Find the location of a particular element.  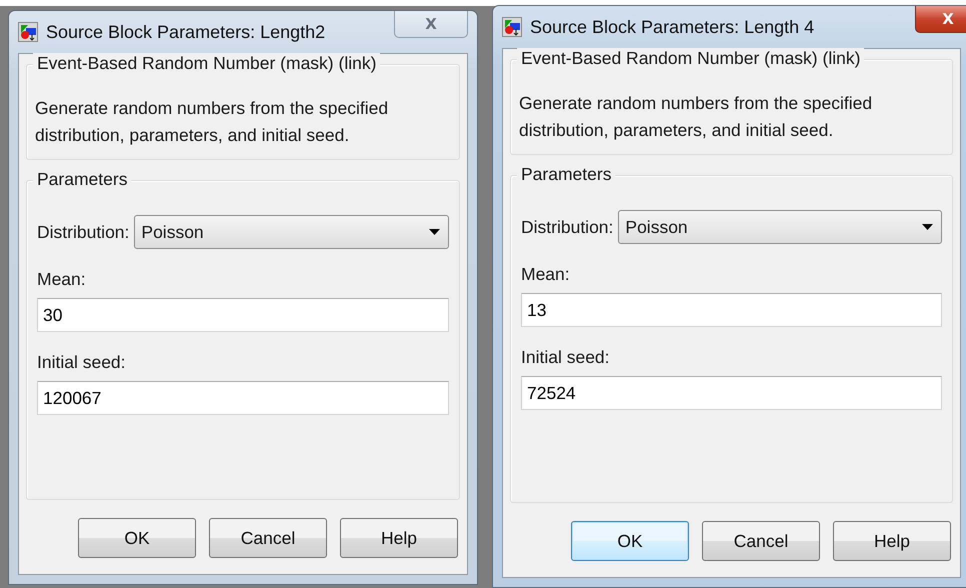

input-field: 120067 is located at coordinates (243, 398).